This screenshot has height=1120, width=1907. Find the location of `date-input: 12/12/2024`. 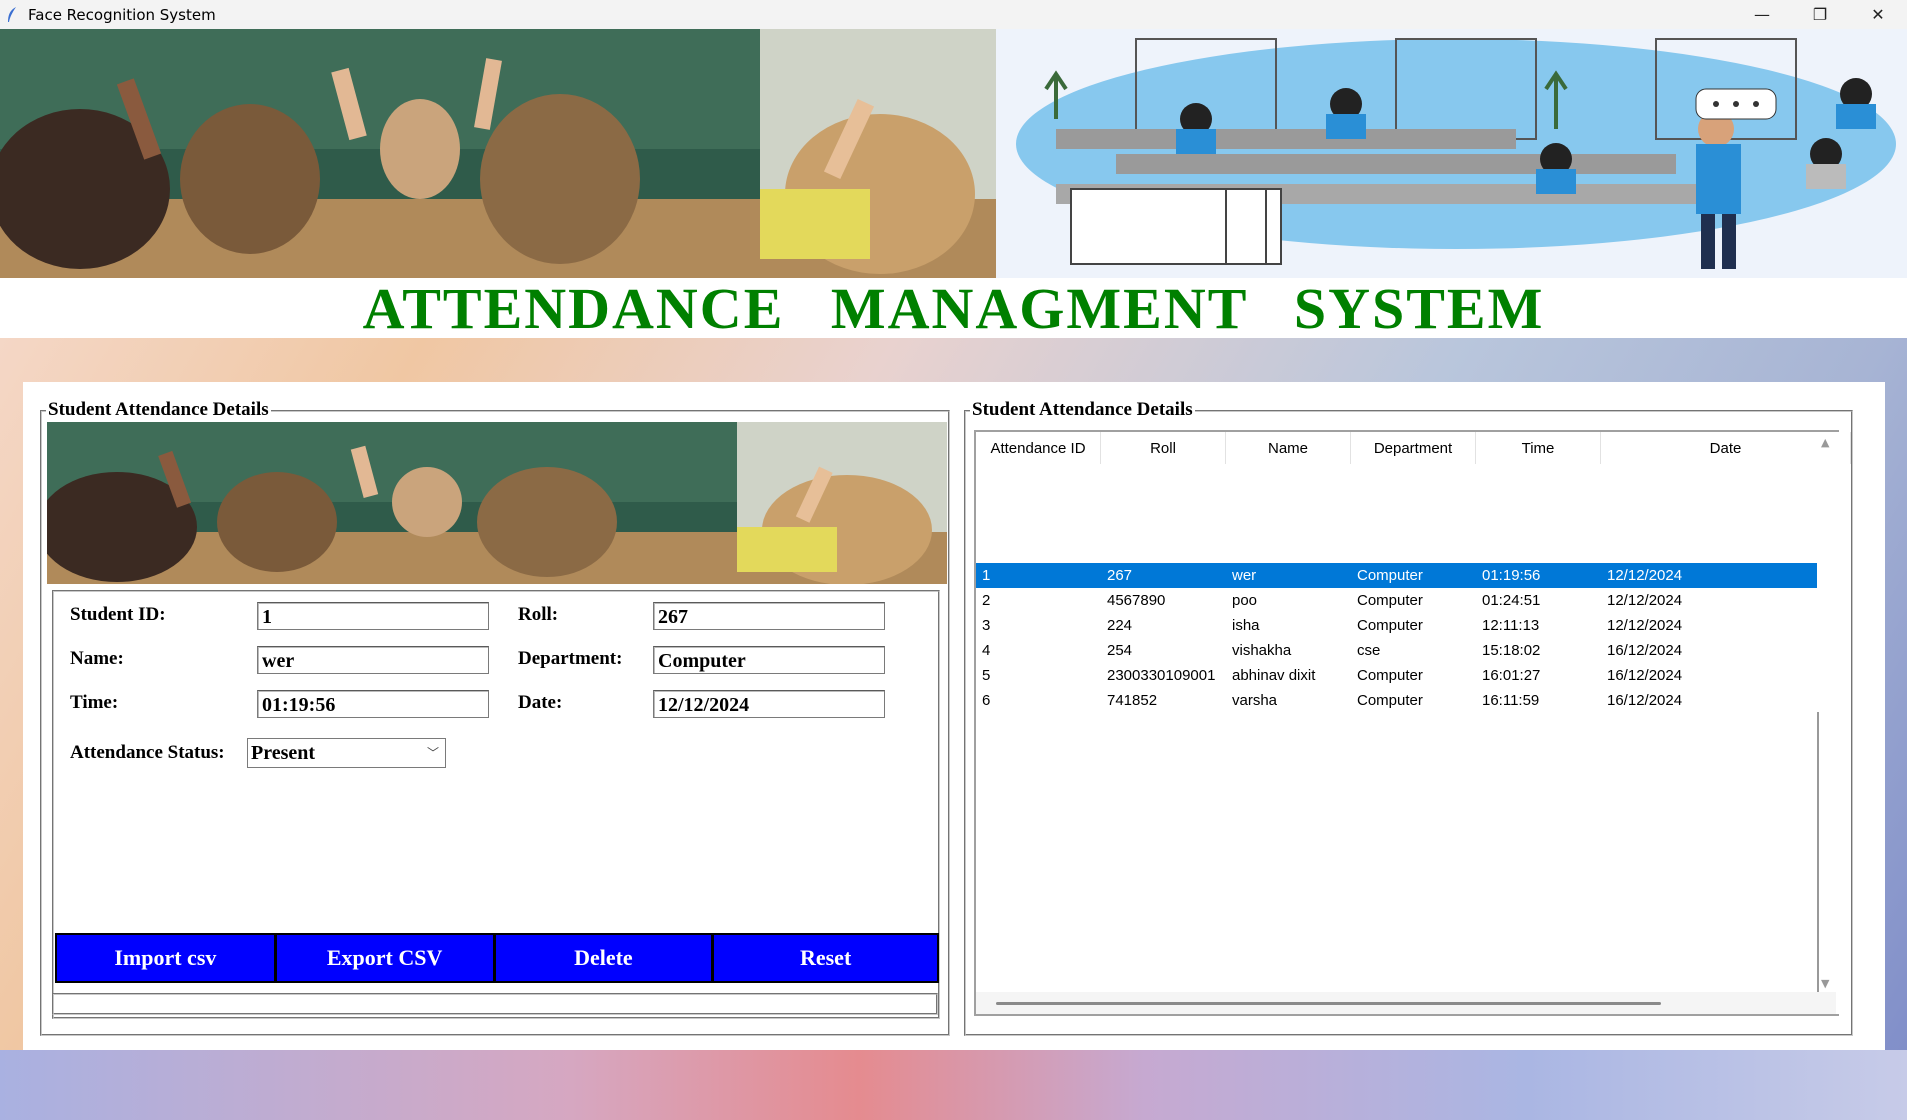

date-input: 12/12/2024 is located at coordinates (769, 704).